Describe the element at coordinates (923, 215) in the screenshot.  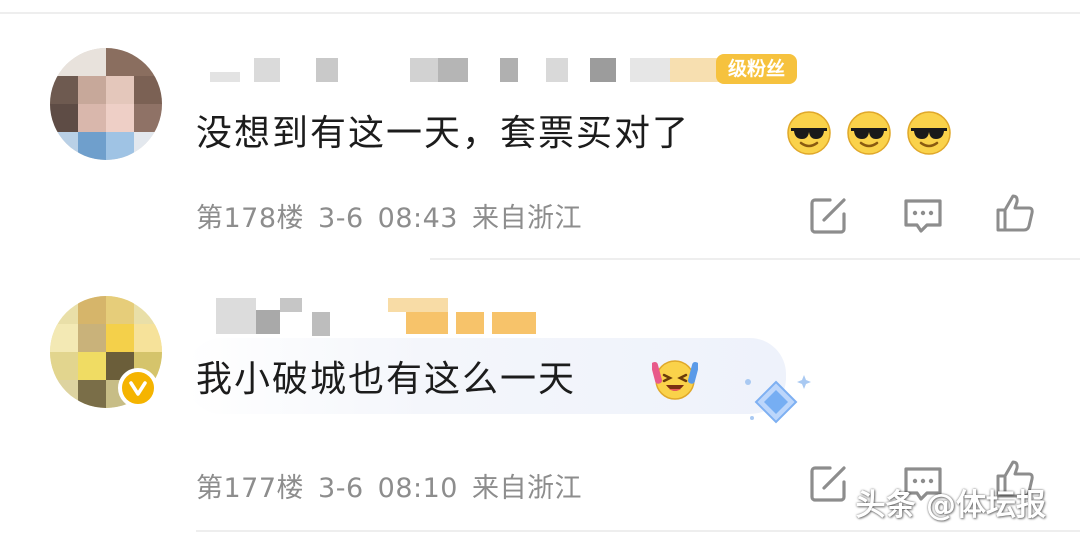
I see `reply-comment-icon` at that location.